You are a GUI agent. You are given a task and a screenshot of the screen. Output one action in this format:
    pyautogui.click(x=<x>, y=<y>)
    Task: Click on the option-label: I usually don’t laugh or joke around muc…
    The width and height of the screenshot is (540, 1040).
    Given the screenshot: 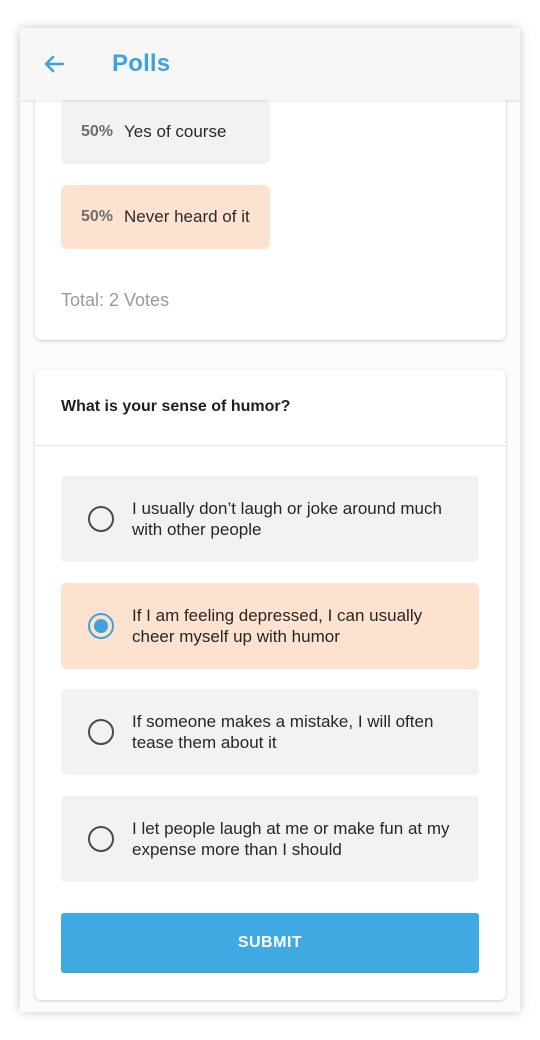 What is the action you would take?
    pyautogui.click(x=287, y=519)
    